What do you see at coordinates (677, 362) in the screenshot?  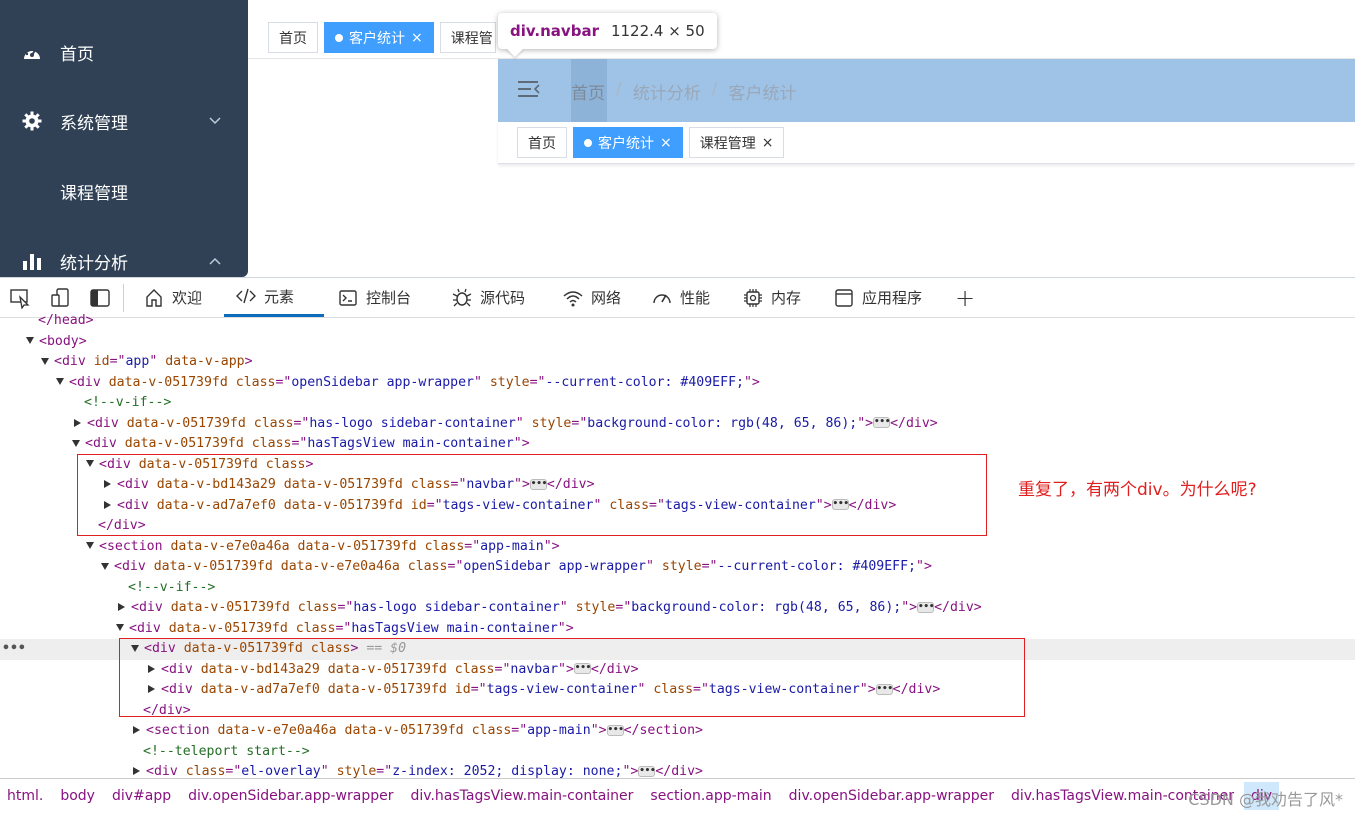 I see `dom-node: <div id="app" data-v-app>` at bounding box center [677, 362].